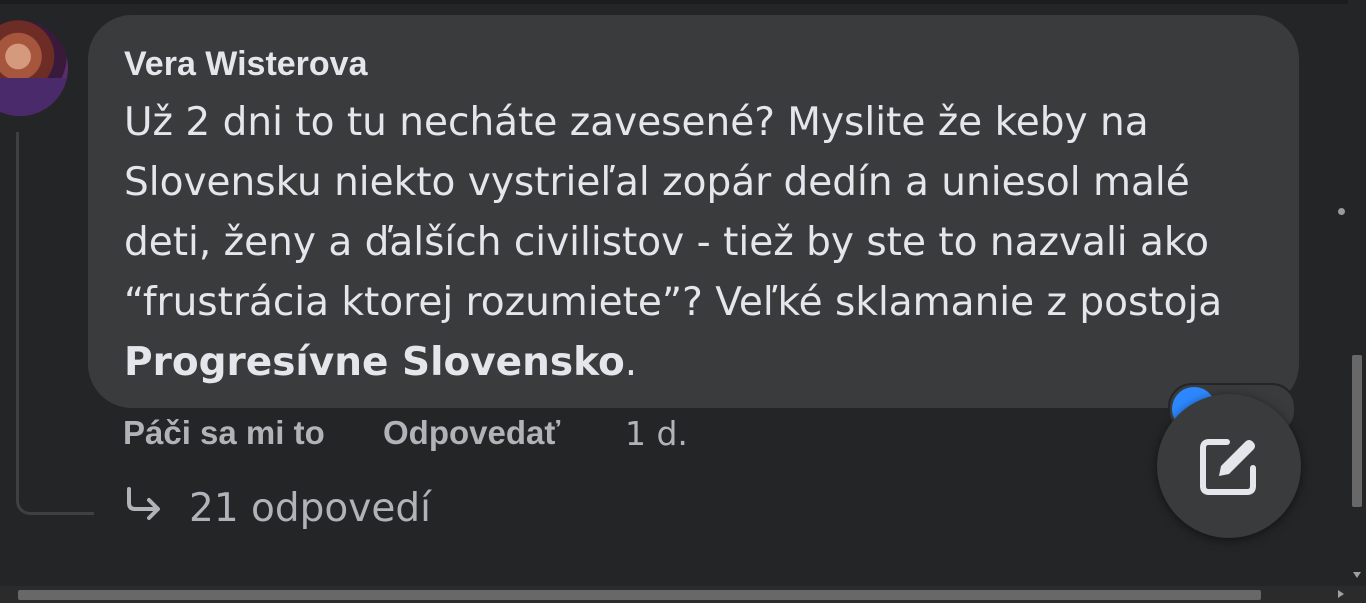  I want to click on comment-timestamp: 1 d., so click(656, 433).